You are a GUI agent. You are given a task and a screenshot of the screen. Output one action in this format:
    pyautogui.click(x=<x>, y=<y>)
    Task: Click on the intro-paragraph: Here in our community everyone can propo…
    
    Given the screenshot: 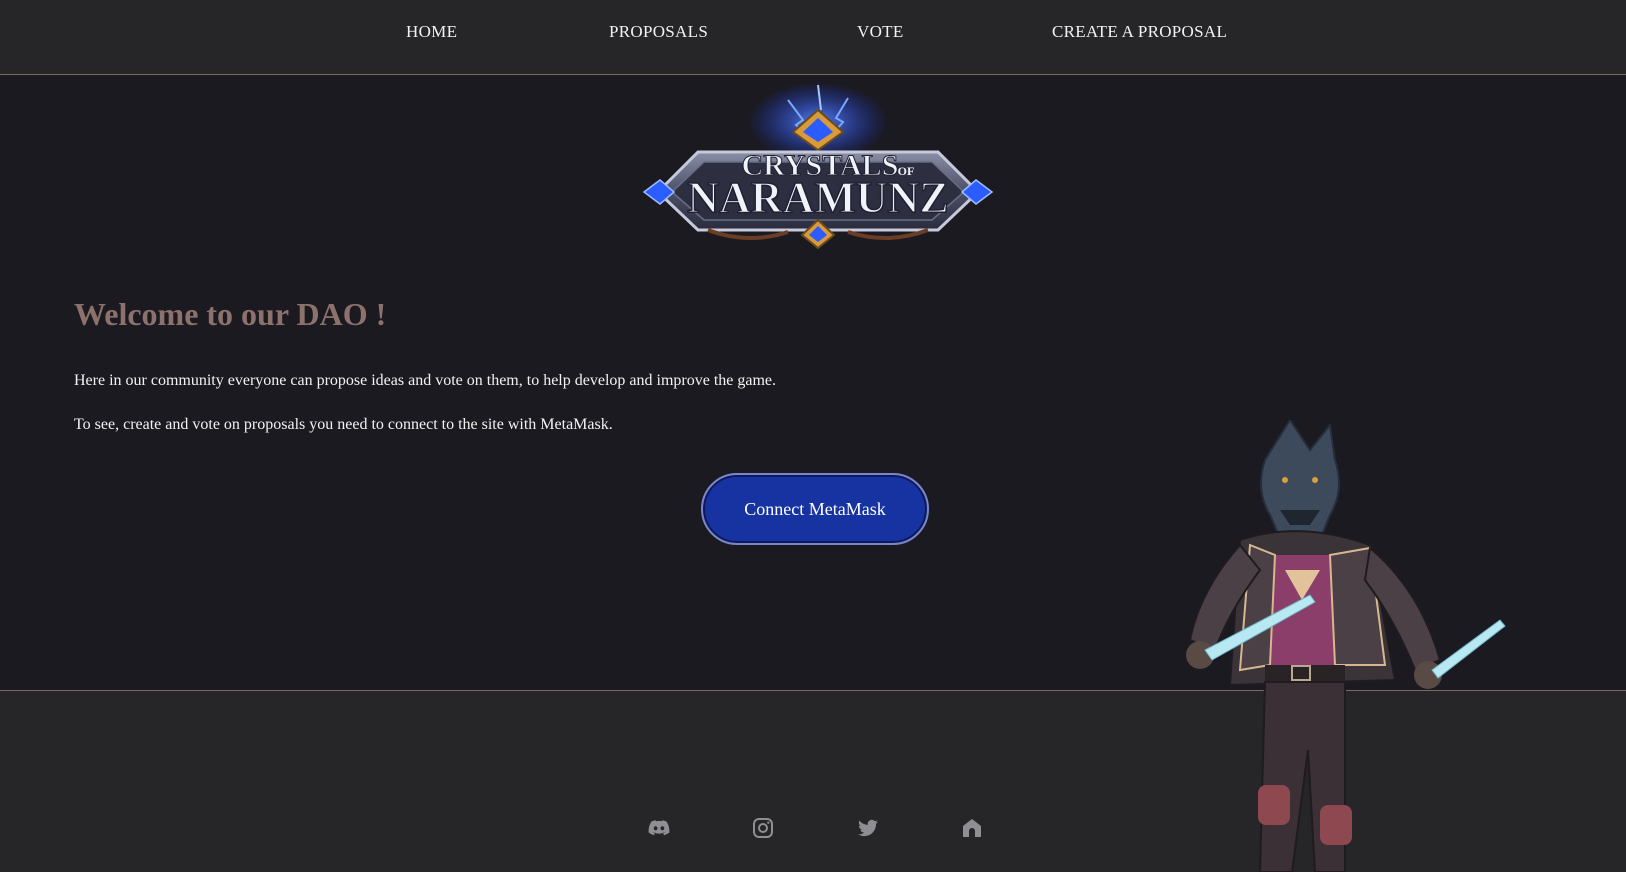 What is the action you would take?
    pyautogui.click(x=425, y=380)
    